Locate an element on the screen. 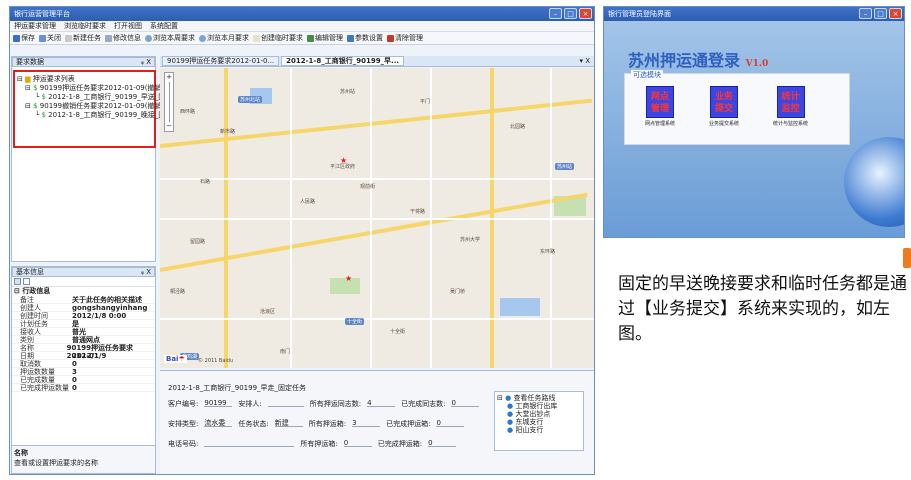 Image resolution: width=911 pixels, height=480 pixels. customer-id-field: 90199 is located at coordinates (218, 403).